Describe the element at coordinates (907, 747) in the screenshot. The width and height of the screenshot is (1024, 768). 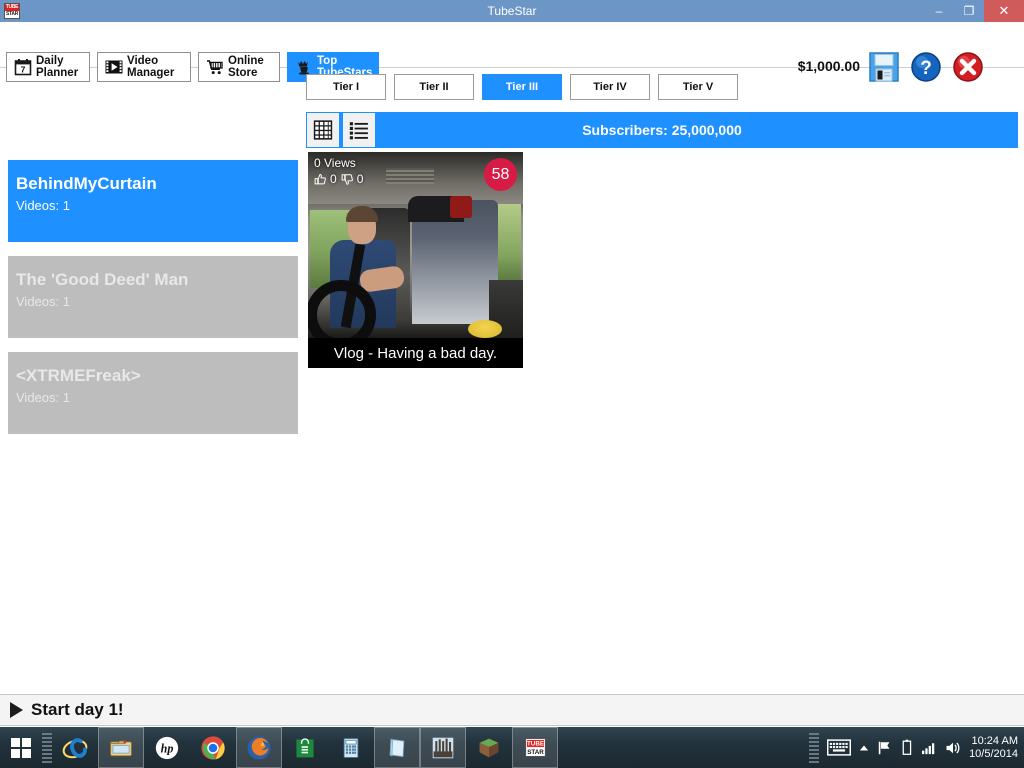
I see `battery-icon` at that location.